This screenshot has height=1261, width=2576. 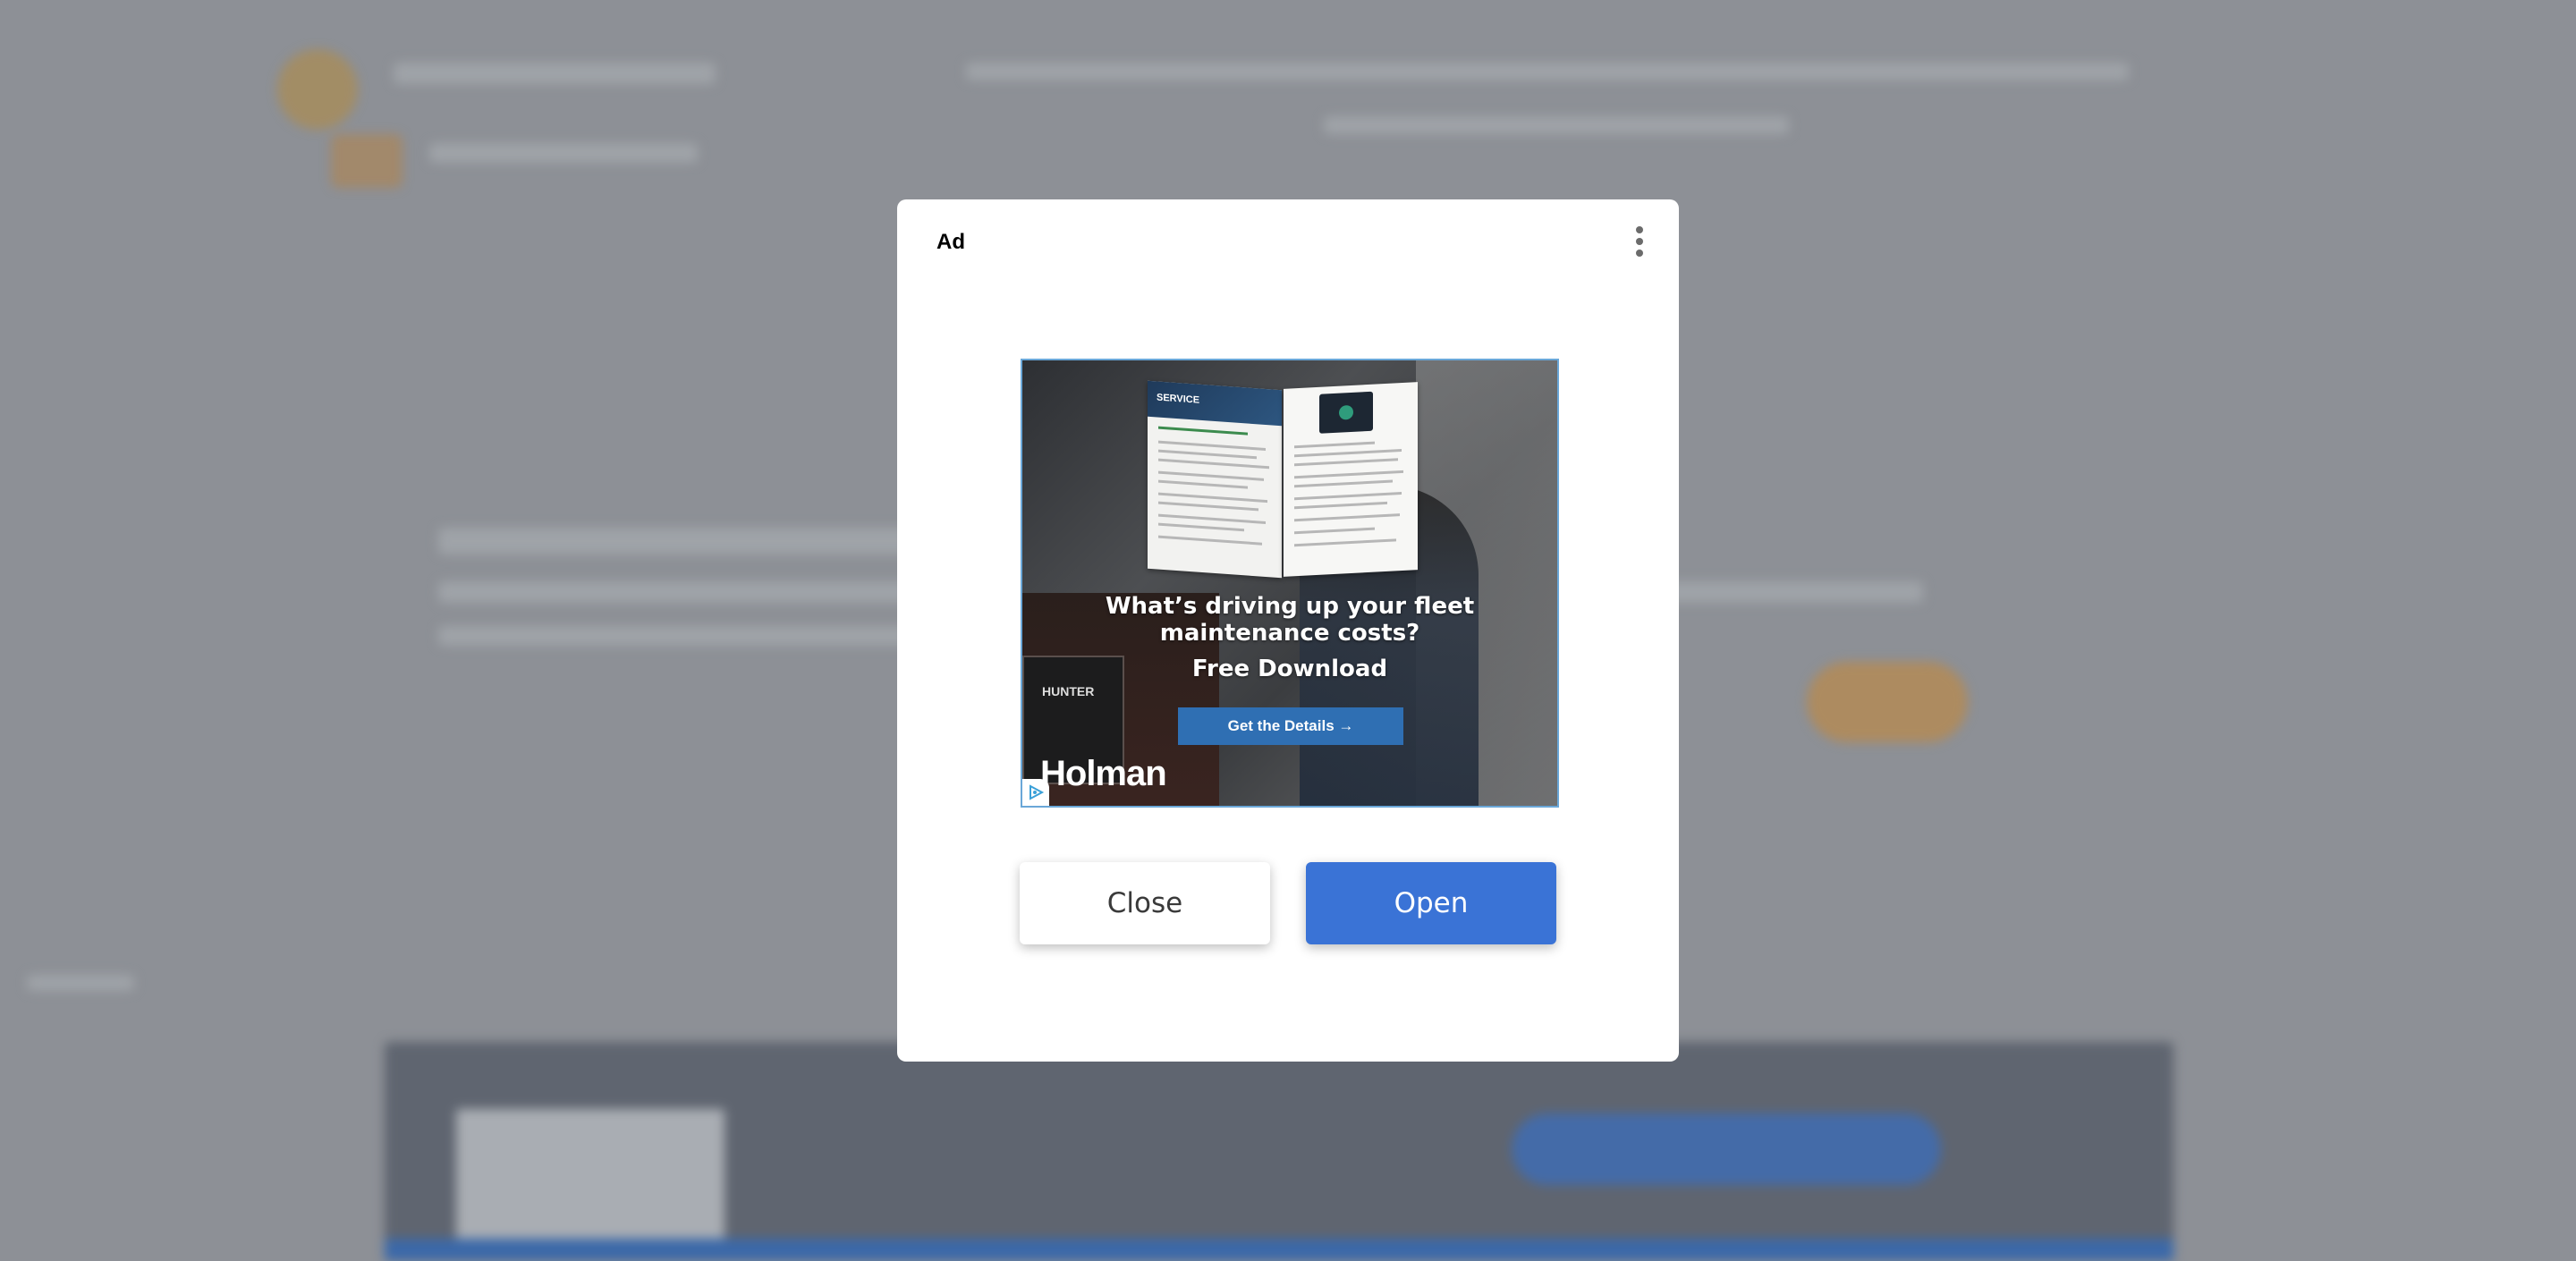 I want to click on ad-label: Ad, so click(x=950, y=242).